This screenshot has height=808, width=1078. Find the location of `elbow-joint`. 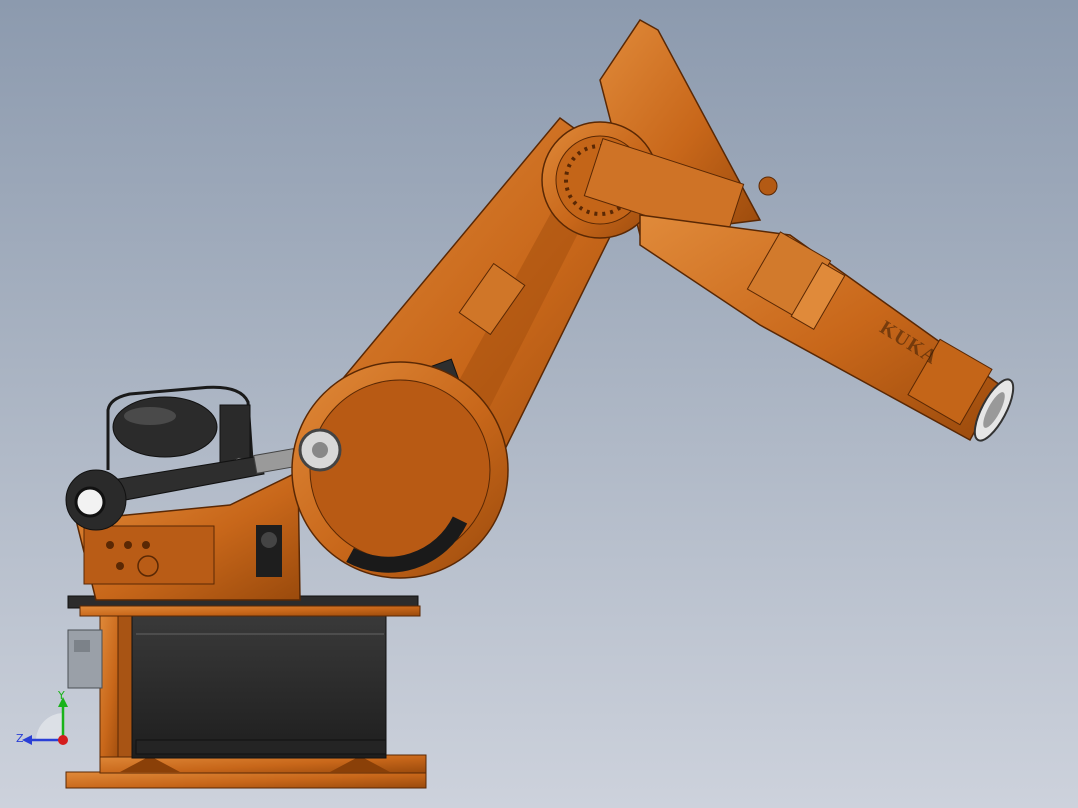

elbow-joint is located at coordinates (659, 131).